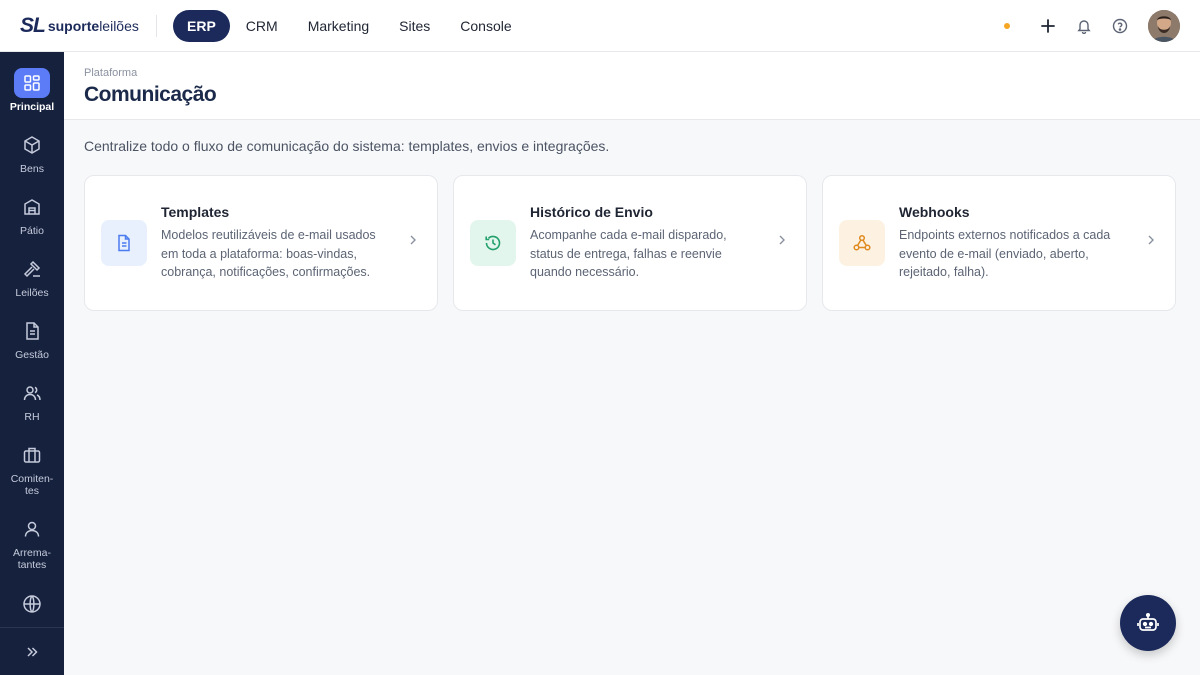 This screenshot has height=675, width=1200. What do you see at coordinates (32, 355) in the screenshot?
I see `sidebar-label: Gestão` at bounding box center [32, 355].